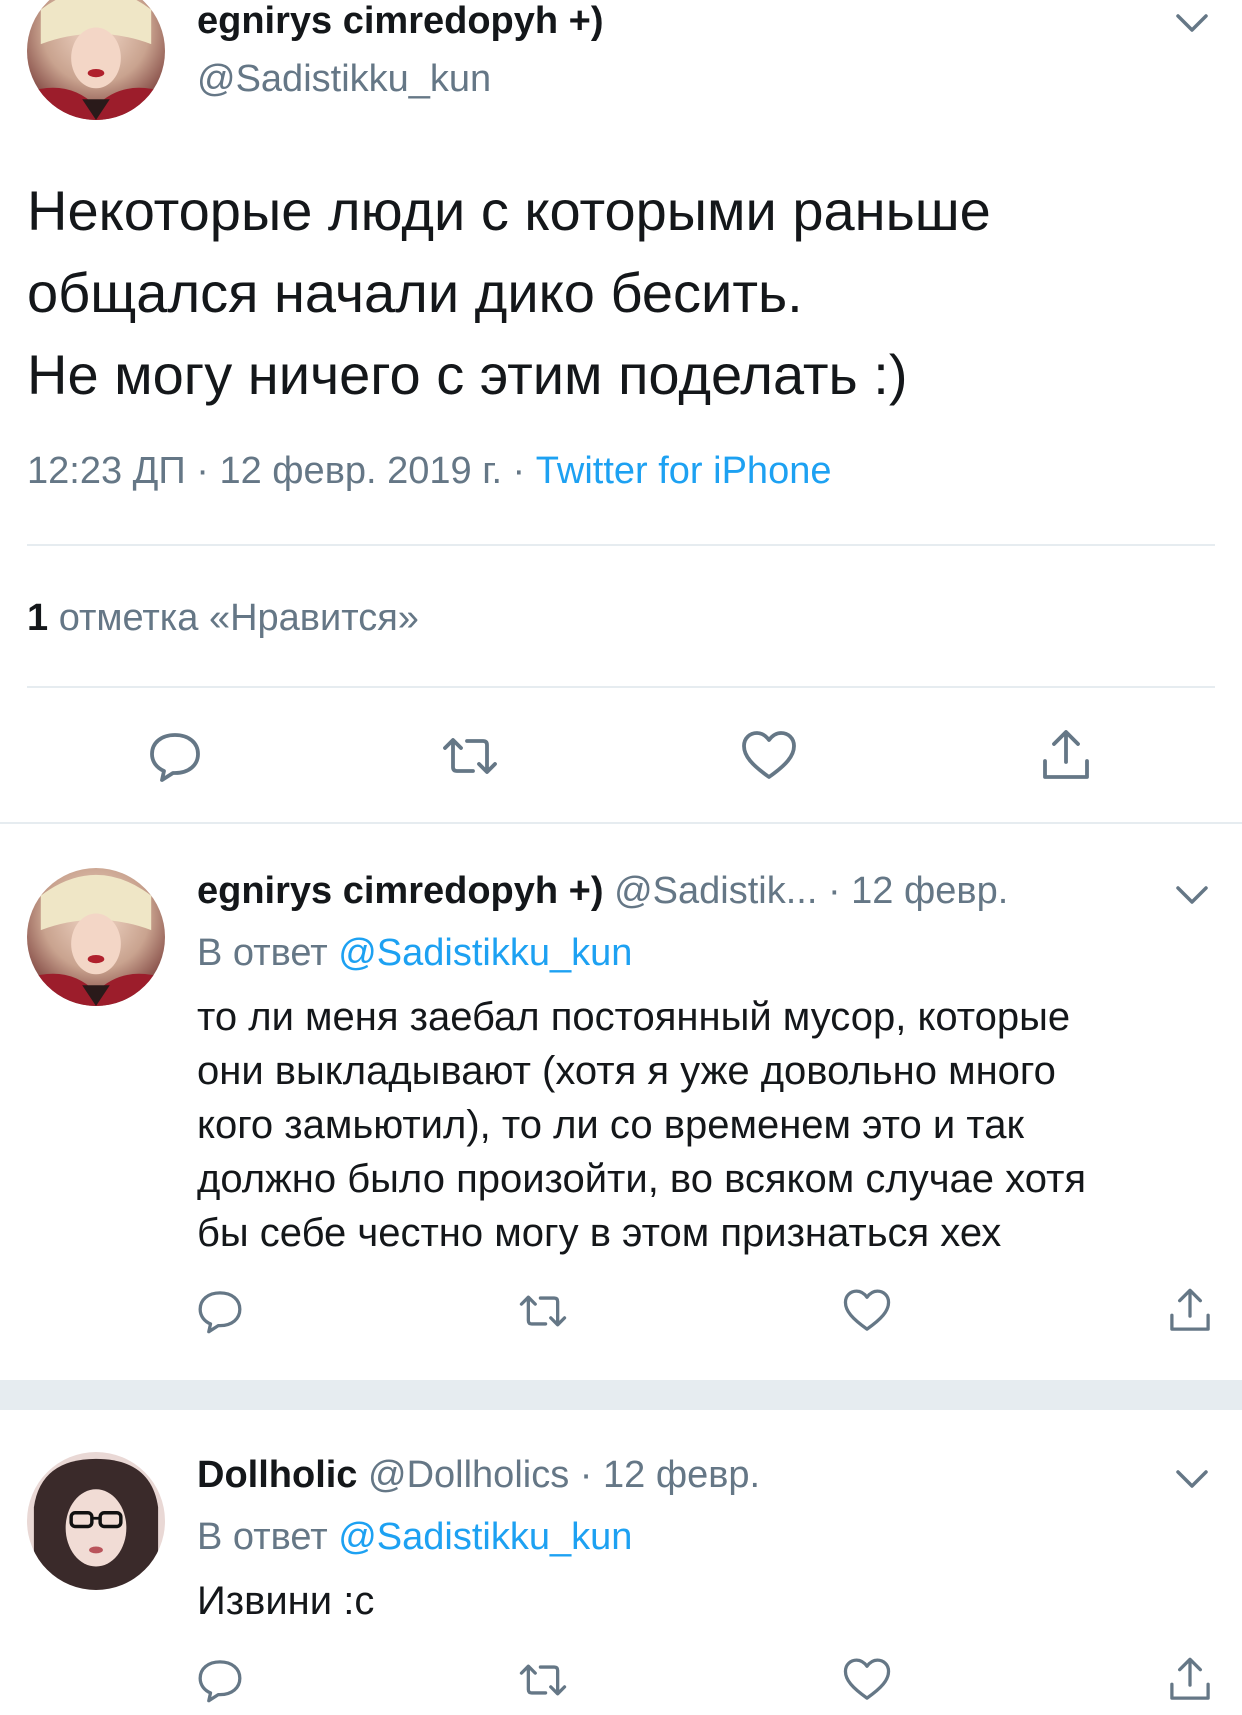 The width and height of the screenshot is (1242, 1715). Describe the element at coordinates (684, 471) in the screenshot. I see `tweet-source-link: Twitter for iPhone` at that location.